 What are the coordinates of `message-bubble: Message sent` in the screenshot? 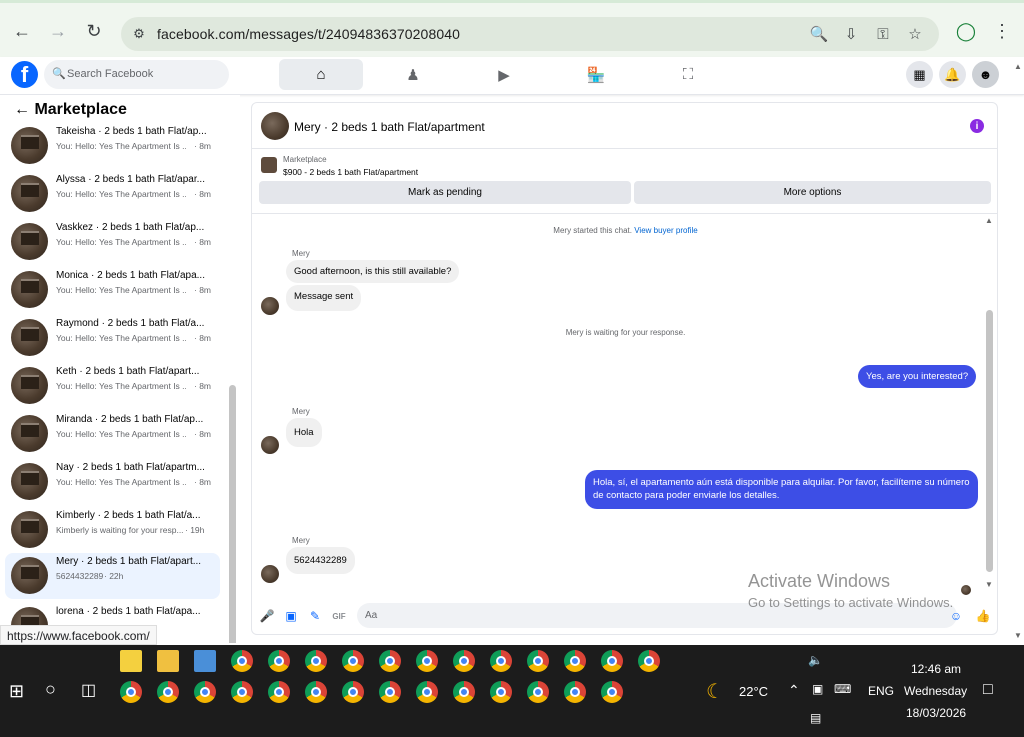 It's located at (324, 298).